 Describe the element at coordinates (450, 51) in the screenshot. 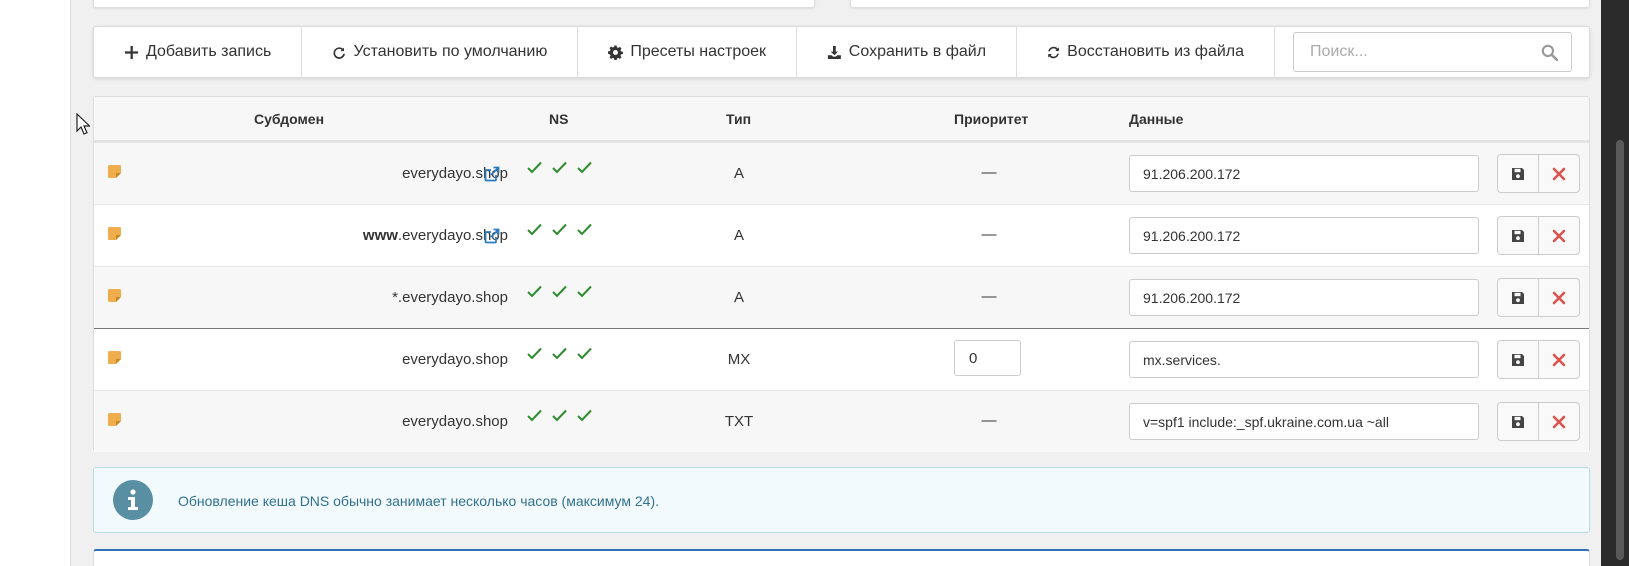

I see `reset-default-label: Установить по умолчанию` at that location.